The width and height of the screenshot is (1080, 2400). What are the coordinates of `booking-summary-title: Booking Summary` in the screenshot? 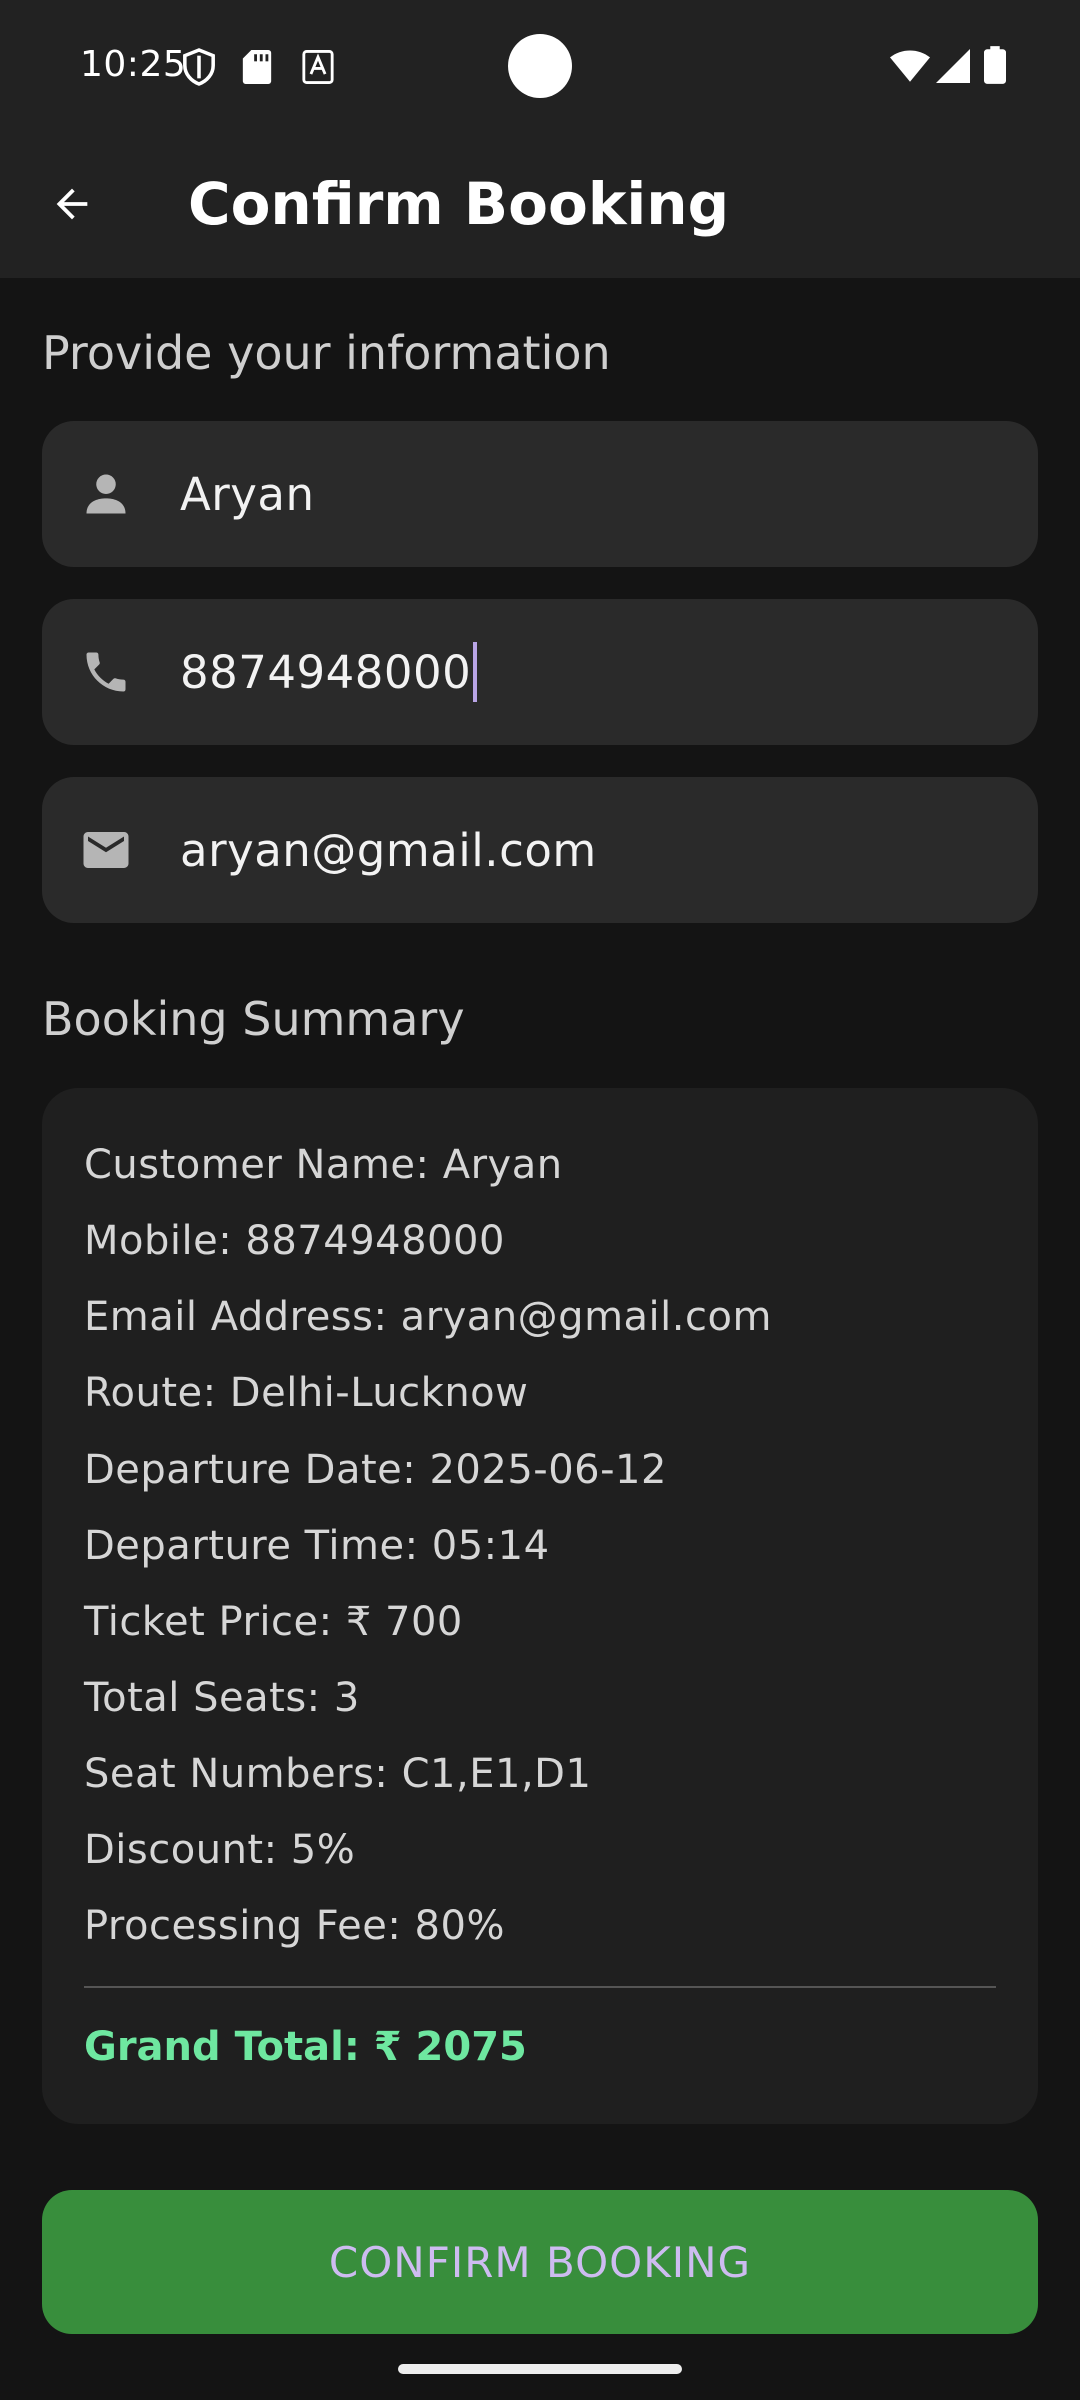 It's located at (253, 1019).